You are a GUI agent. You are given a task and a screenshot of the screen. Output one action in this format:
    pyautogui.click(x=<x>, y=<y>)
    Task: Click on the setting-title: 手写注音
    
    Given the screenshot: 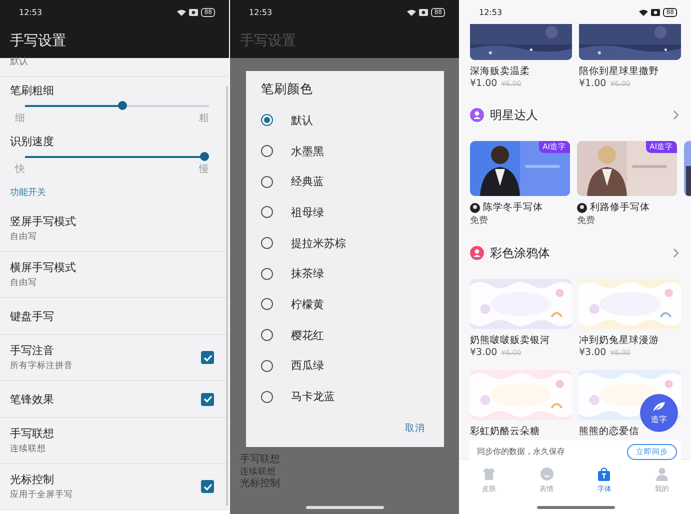 What is the action you would take?
    pyautogui.click(x=32, y=350)
    